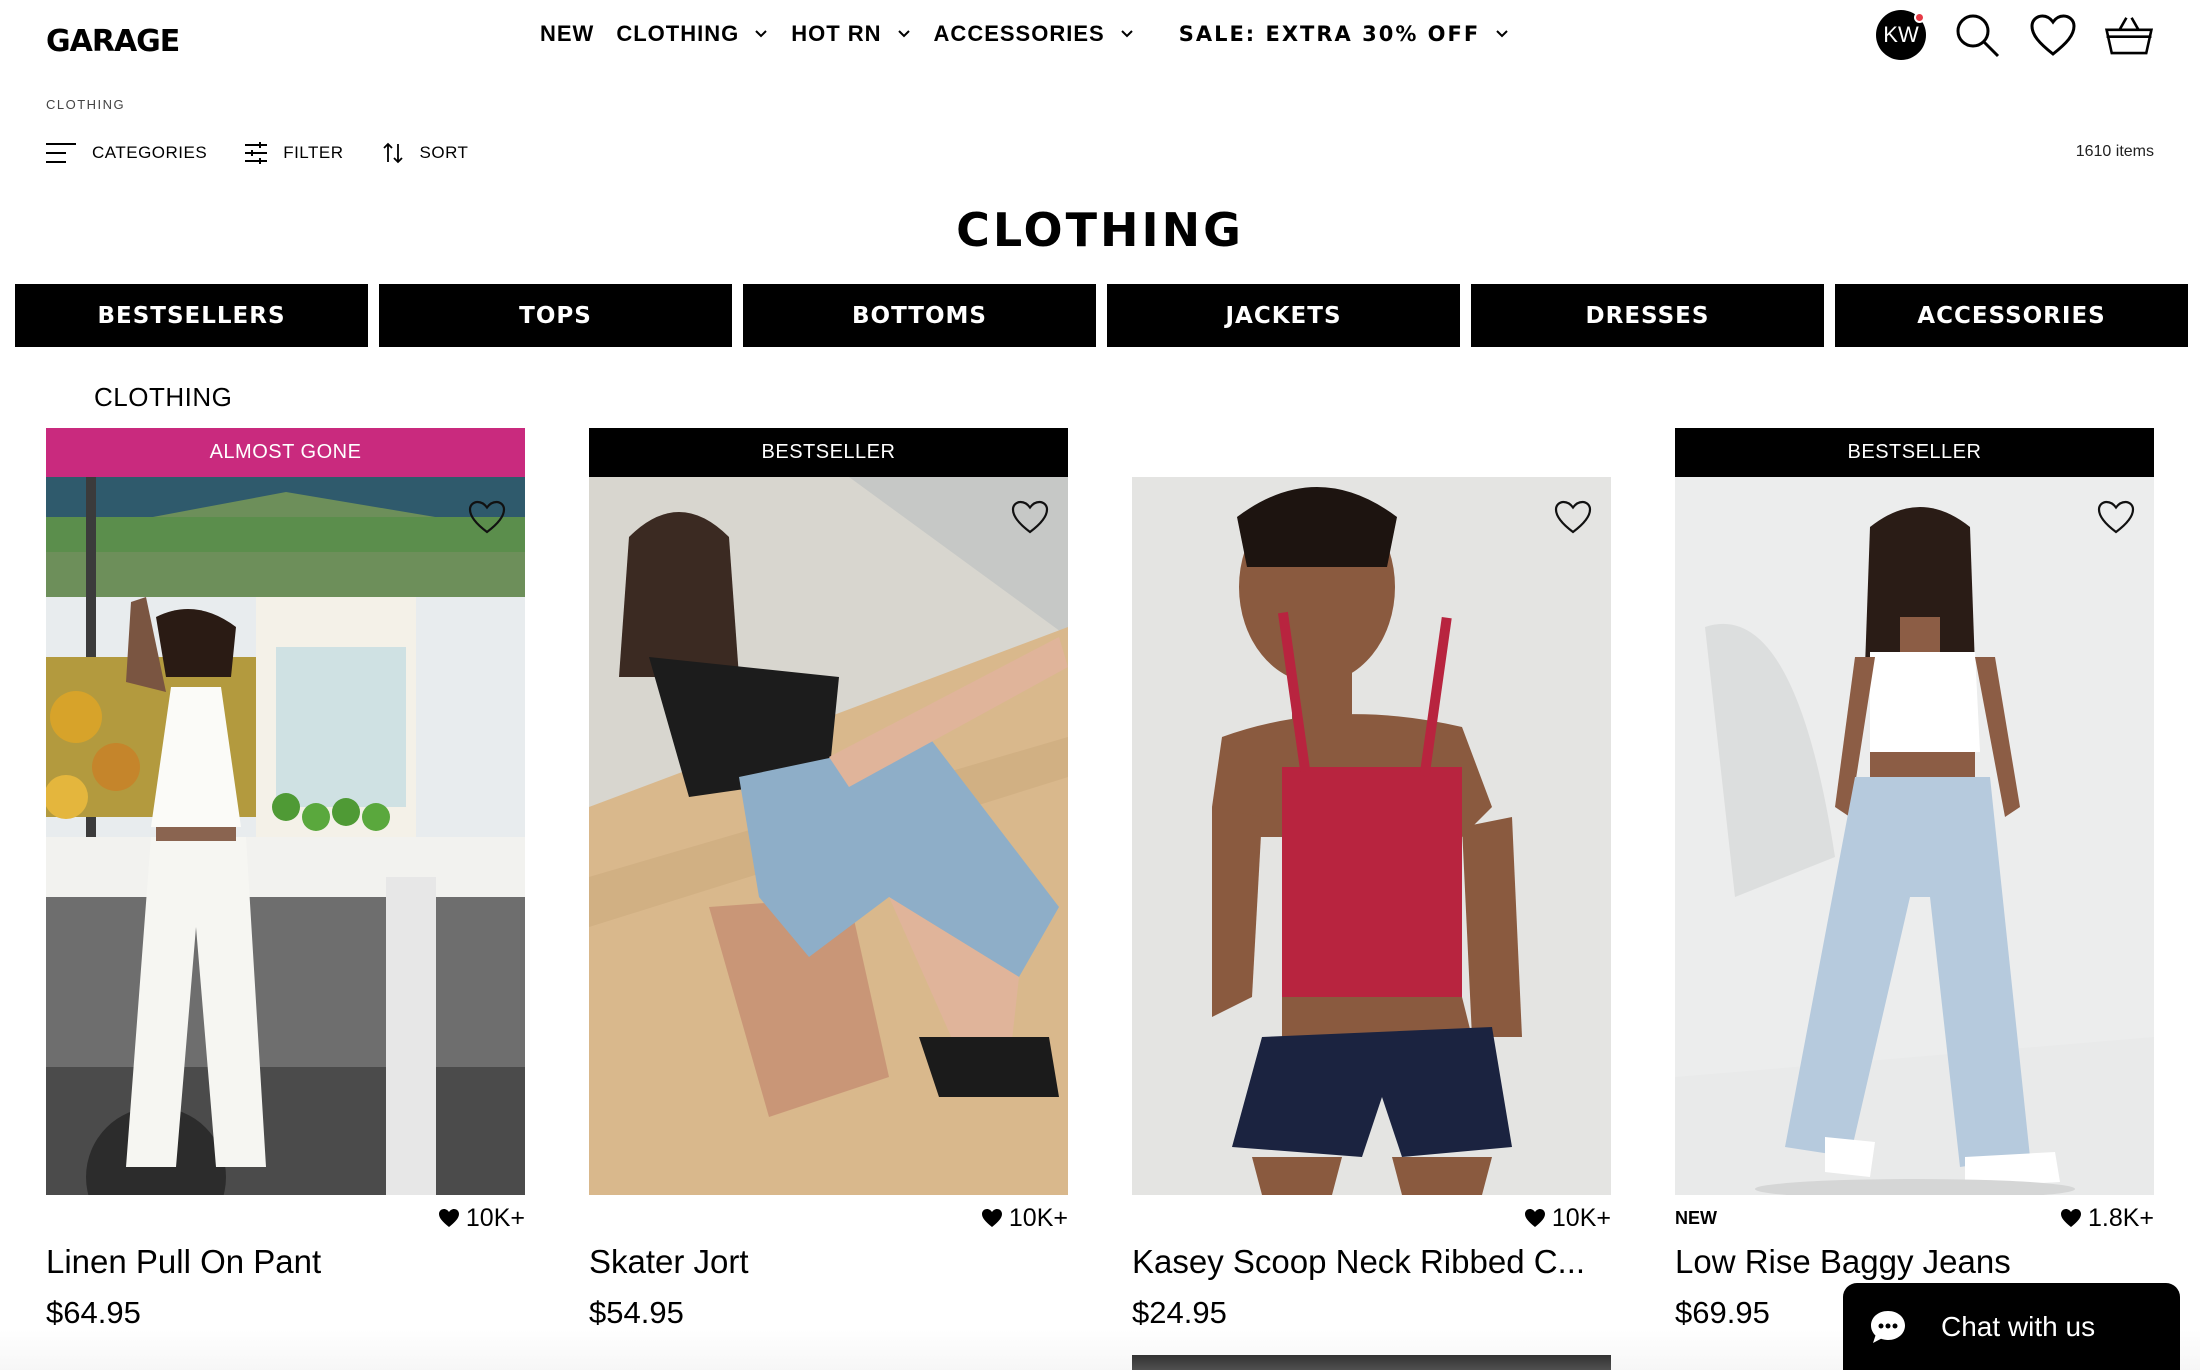 This screenshot has width=2200, height=1370. I want to click on sort-arrows-icon, so click(392, 153).